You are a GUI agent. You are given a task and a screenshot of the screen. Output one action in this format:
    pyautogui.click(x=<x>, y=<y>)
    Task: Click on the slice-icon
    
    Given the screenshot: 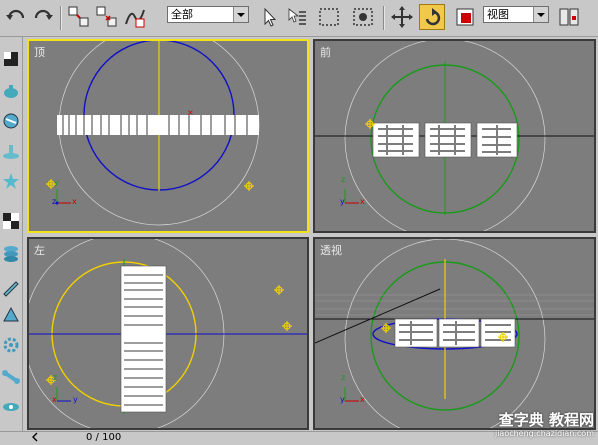 What is the action you would take?
    pyautogui.click(x=11, y=315)
    